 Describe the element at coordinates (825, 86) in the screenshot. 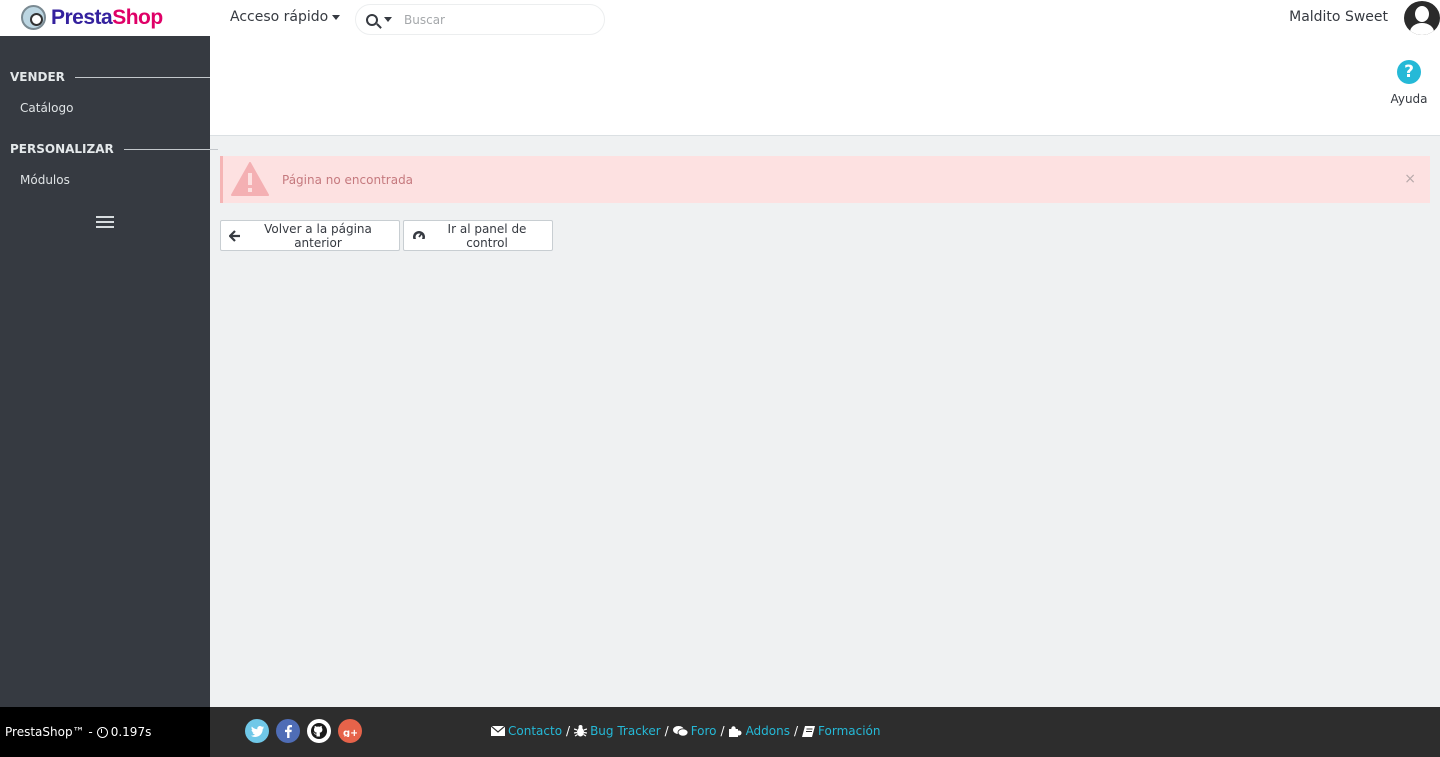

I see `page-toolbar: ? Ayuda` at that location.